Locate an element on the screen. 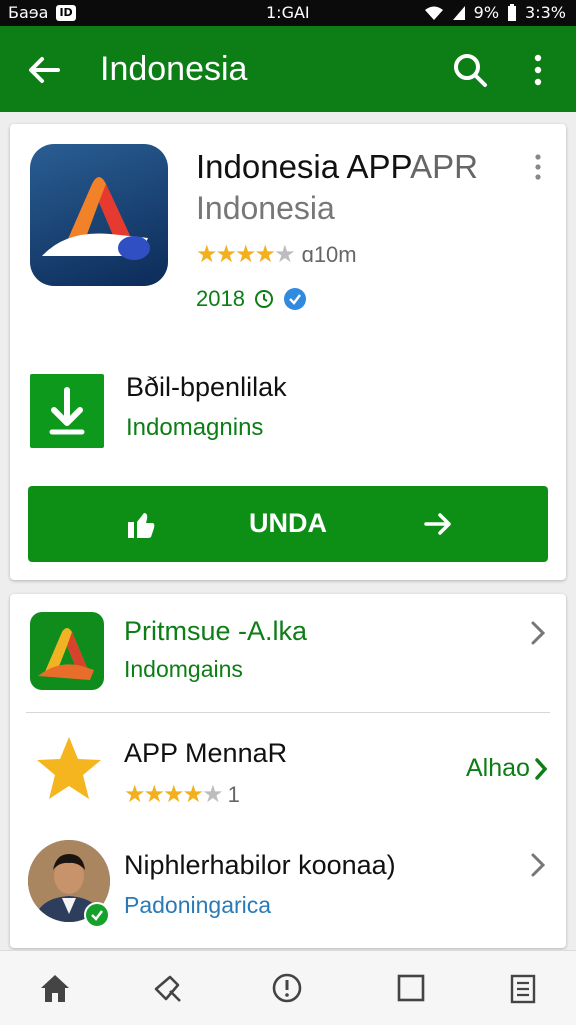 The width and height of the screenshot is (576, 1025). app-name: Indonesia APPAPR is located at coordinates (337, 167).